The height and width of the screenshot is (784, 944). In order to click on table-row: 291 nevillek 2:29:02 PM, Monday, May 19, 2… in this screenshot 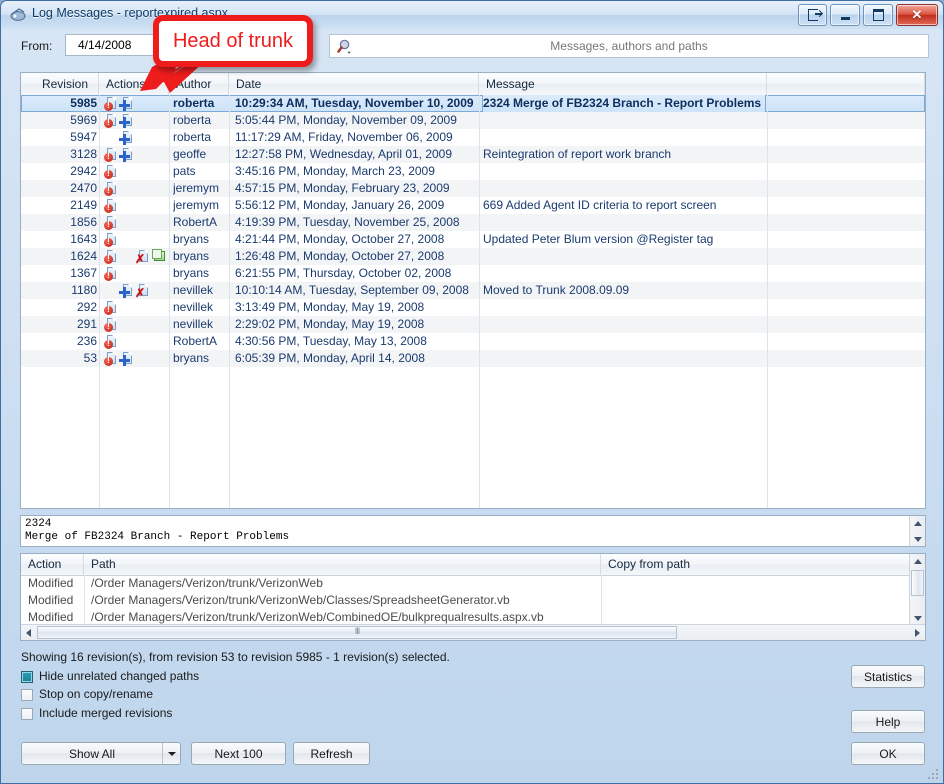, I will do `click(473, 324)`.